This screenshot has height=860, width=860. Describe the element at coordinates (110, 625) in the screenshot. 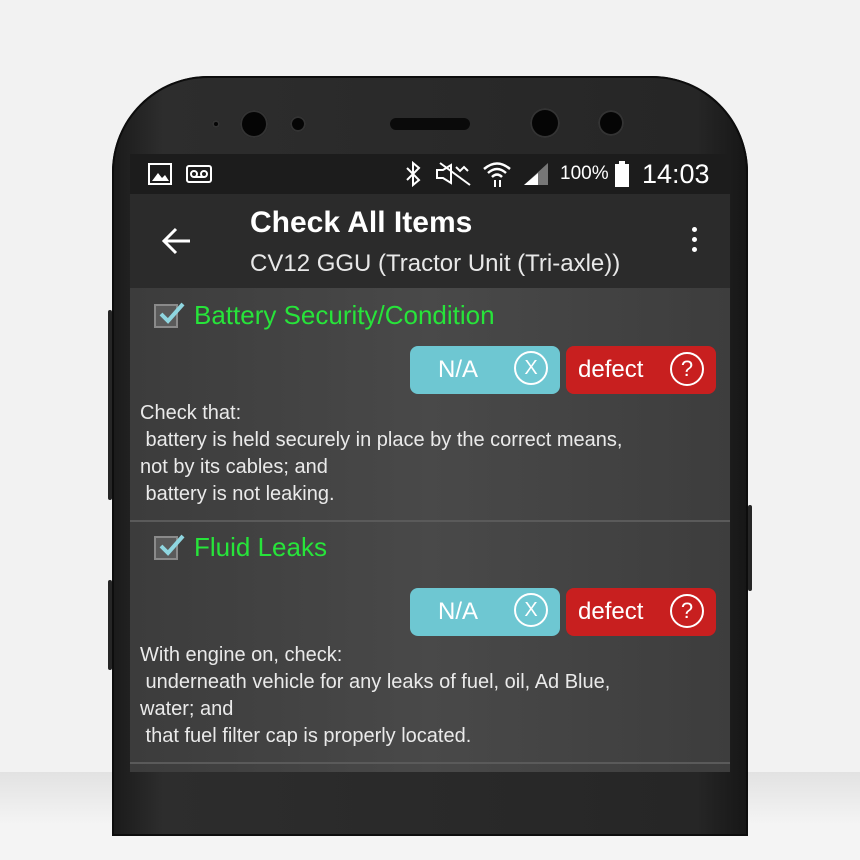

I see `bixby-button` at that location.